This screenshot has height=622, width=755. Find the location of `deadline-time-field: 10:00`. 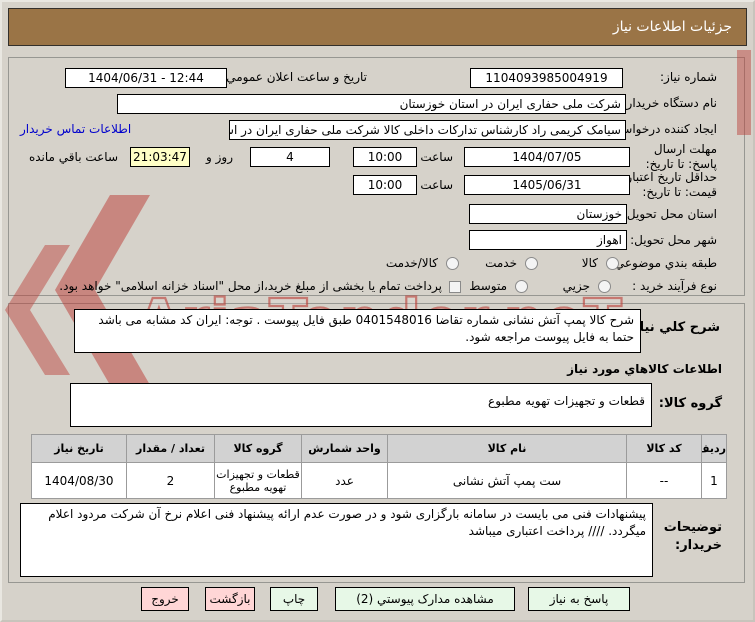

deadline-time-field: 10:00 is located at coordinates (385, 157).